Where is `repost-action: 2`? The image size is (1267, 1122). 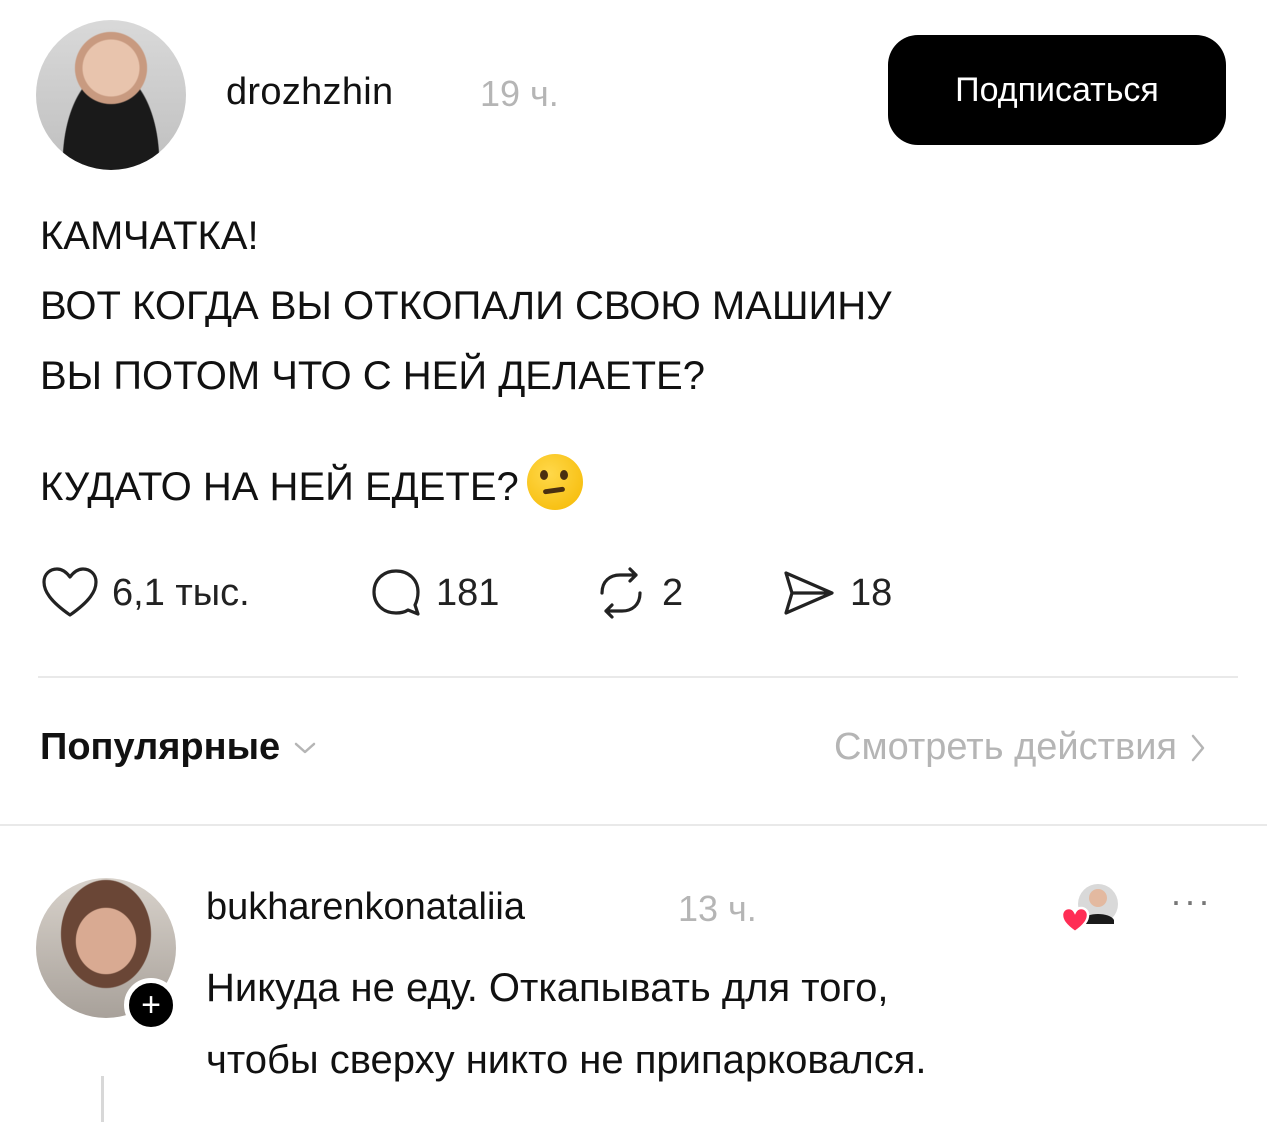 repost-action: 2 is located at coordinates (637, 593).